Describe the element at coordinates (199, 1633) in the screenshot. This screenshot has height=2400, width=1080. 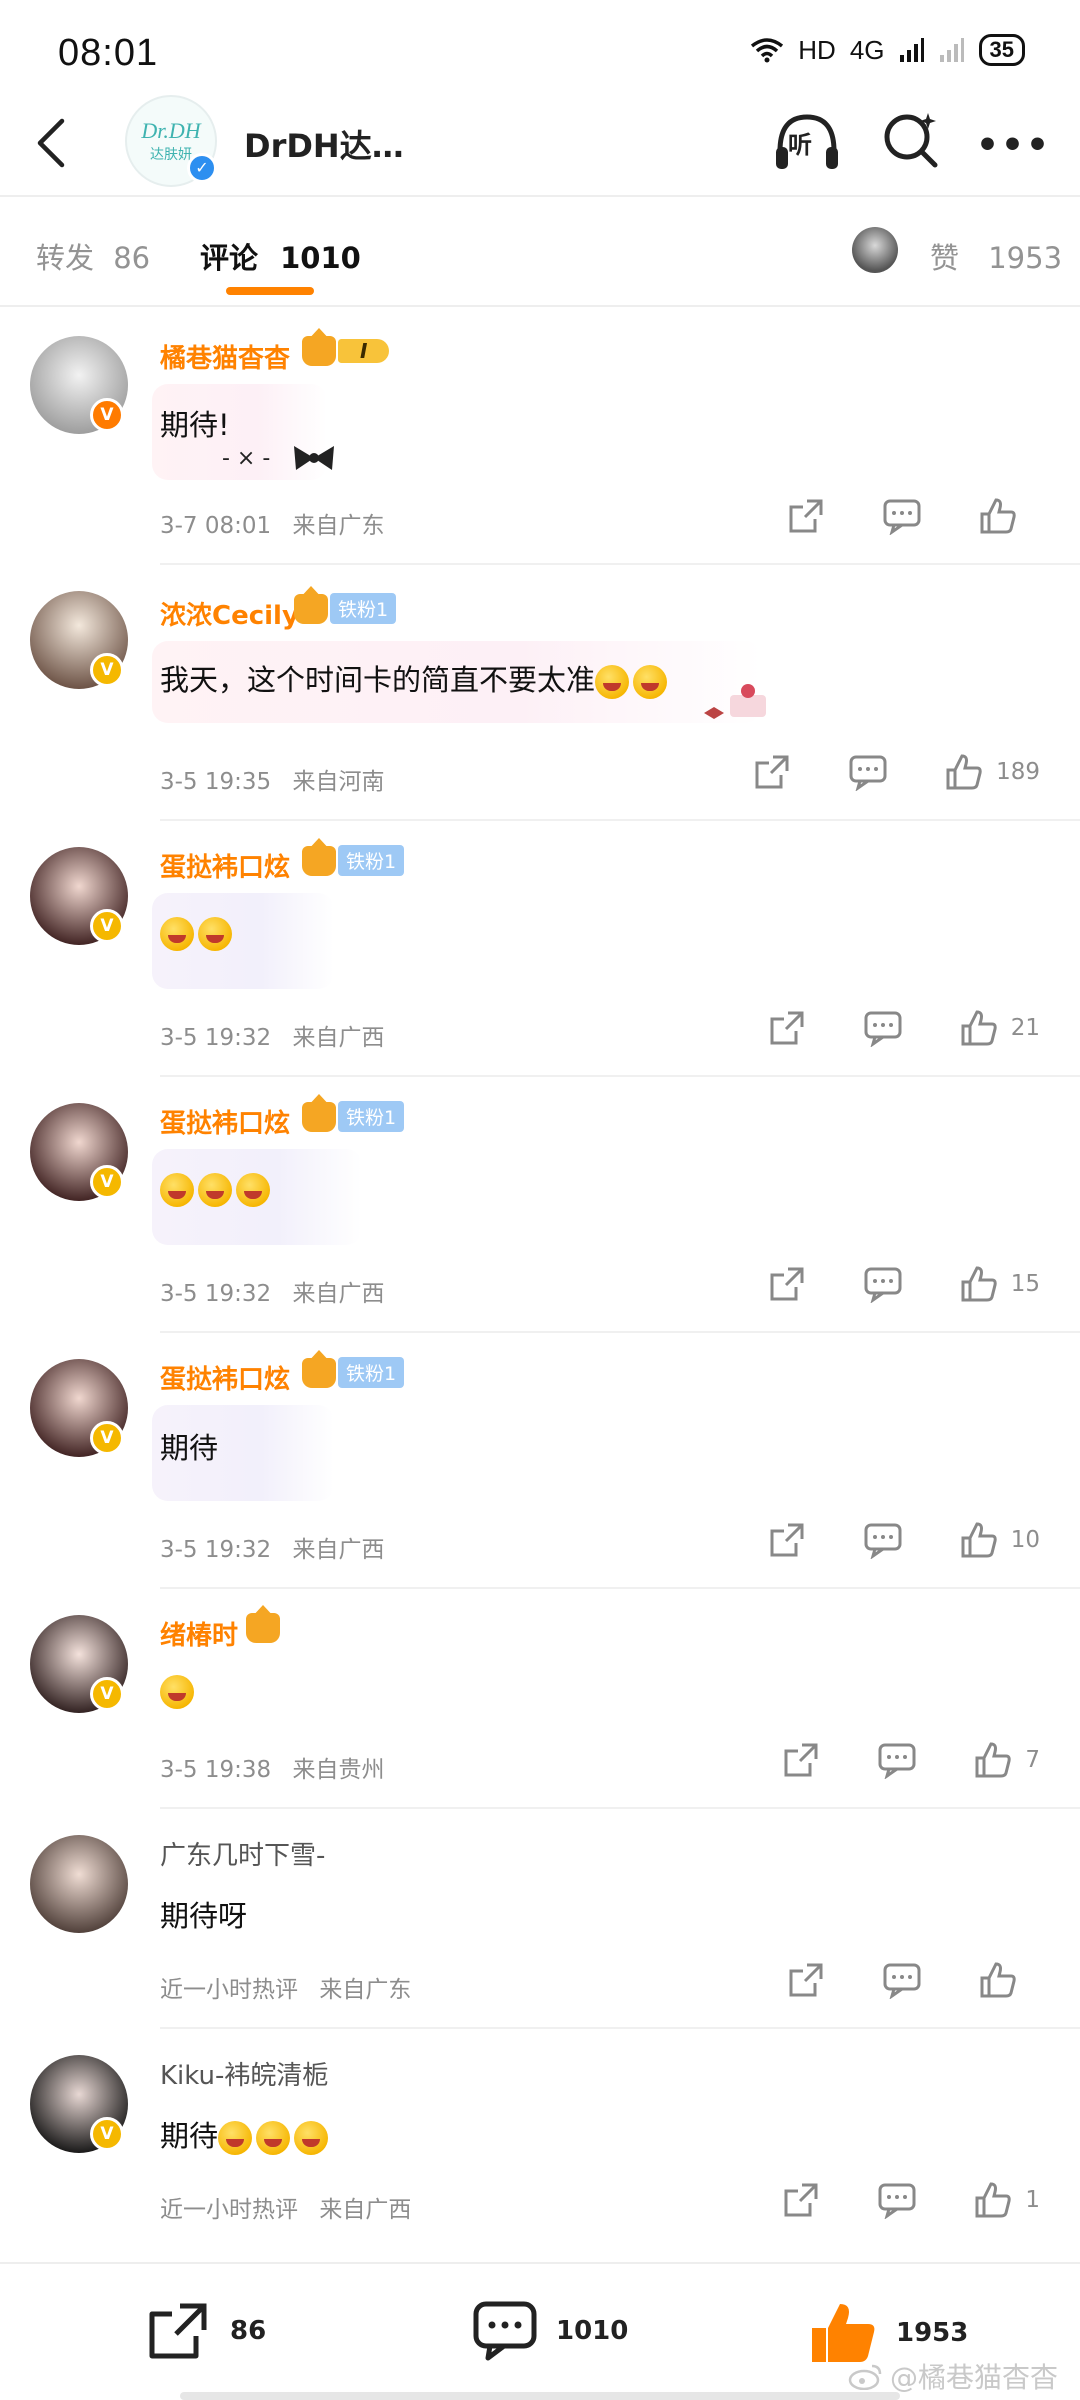
I see `comment-author: 绪椿时` at that location.